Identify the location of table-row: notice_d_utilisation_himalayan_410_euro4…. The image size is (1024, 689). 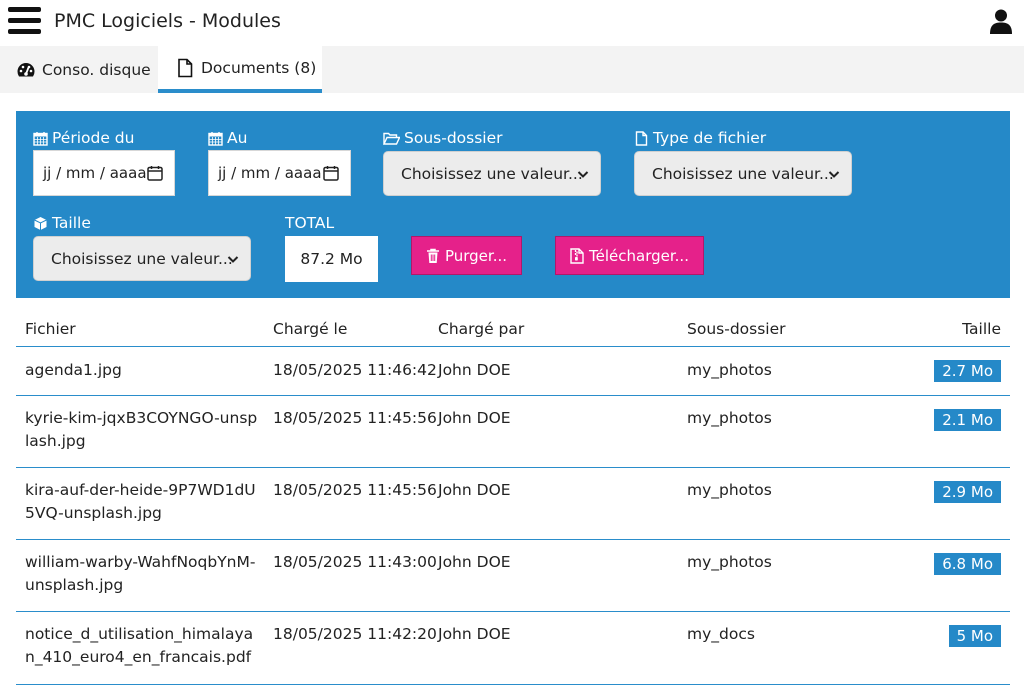
(513, 648).